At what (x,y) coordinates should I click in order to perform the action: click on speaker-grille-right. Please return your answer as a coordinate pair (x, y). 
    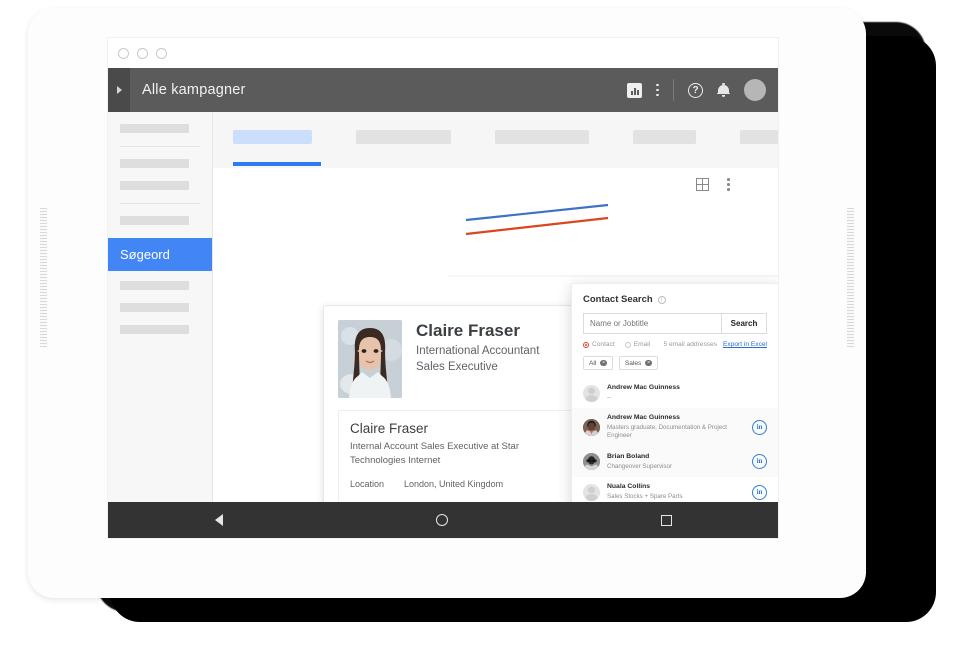
    Looking at the image, I should click on (850, 278).